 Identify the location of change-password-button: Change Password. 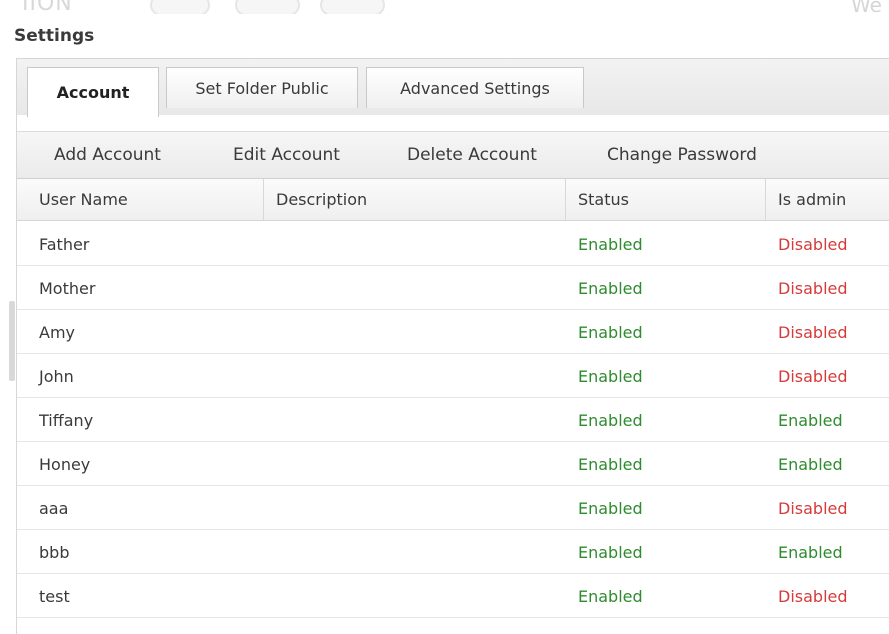
(682, 155).